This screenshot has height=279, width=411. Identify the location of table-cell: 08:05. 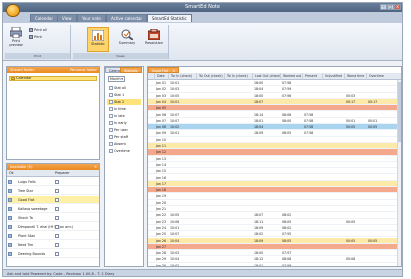
(287, 133).